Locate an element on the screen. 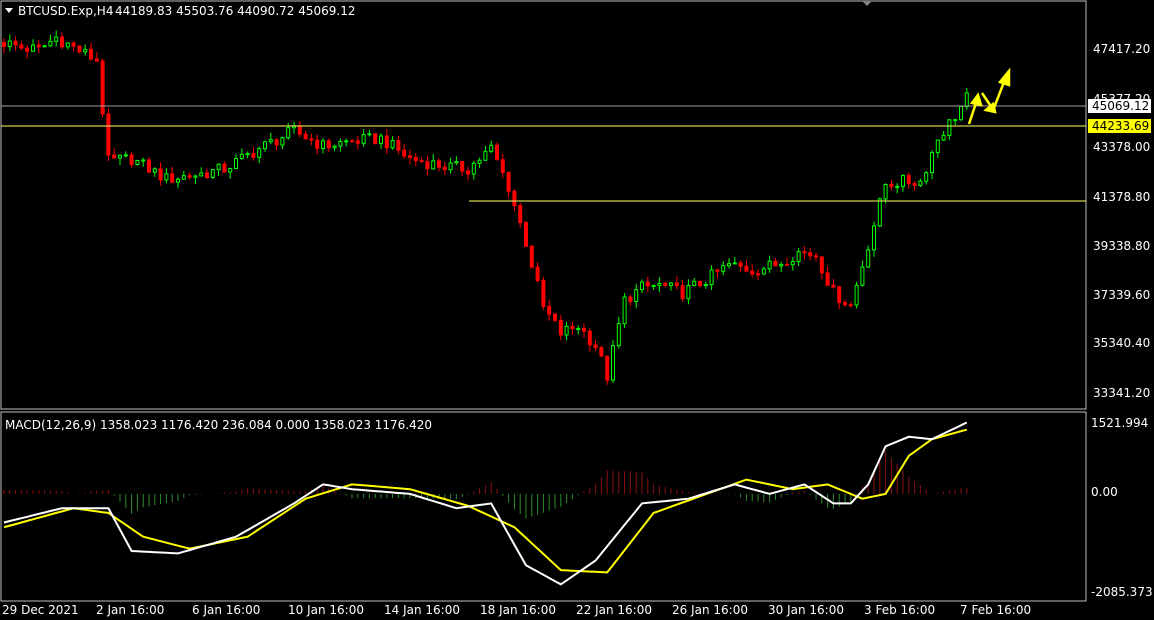  level-price-tag: 44233.69 is located at coordinates (1119, 126).